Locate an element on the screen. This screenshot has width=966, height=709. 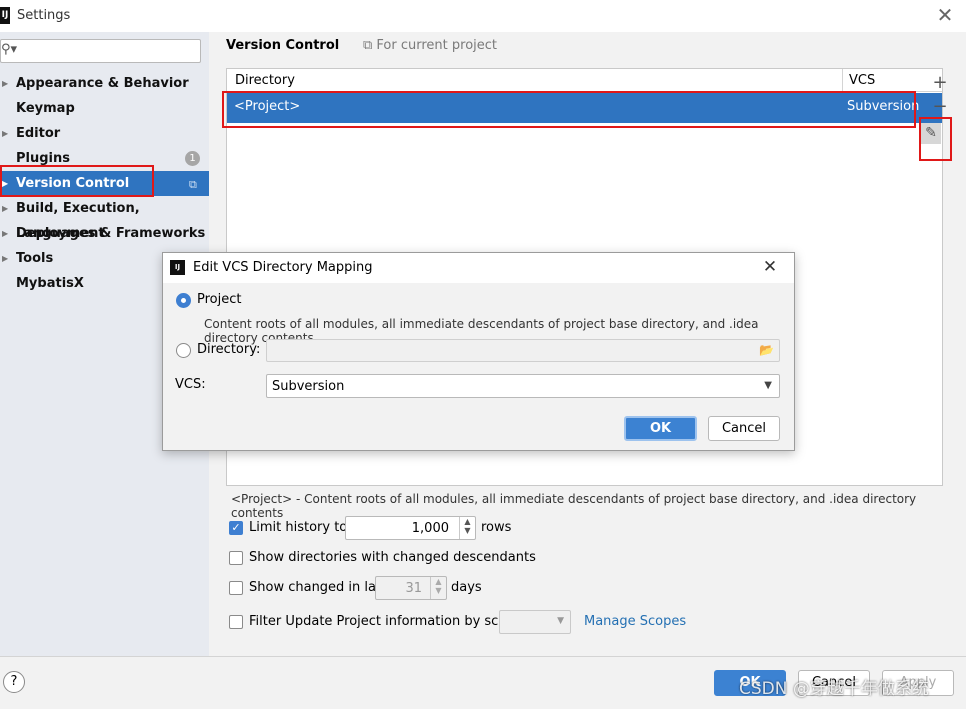
sidebar-item-plugins: Plugins 1 is located at coordinates (104, 158).